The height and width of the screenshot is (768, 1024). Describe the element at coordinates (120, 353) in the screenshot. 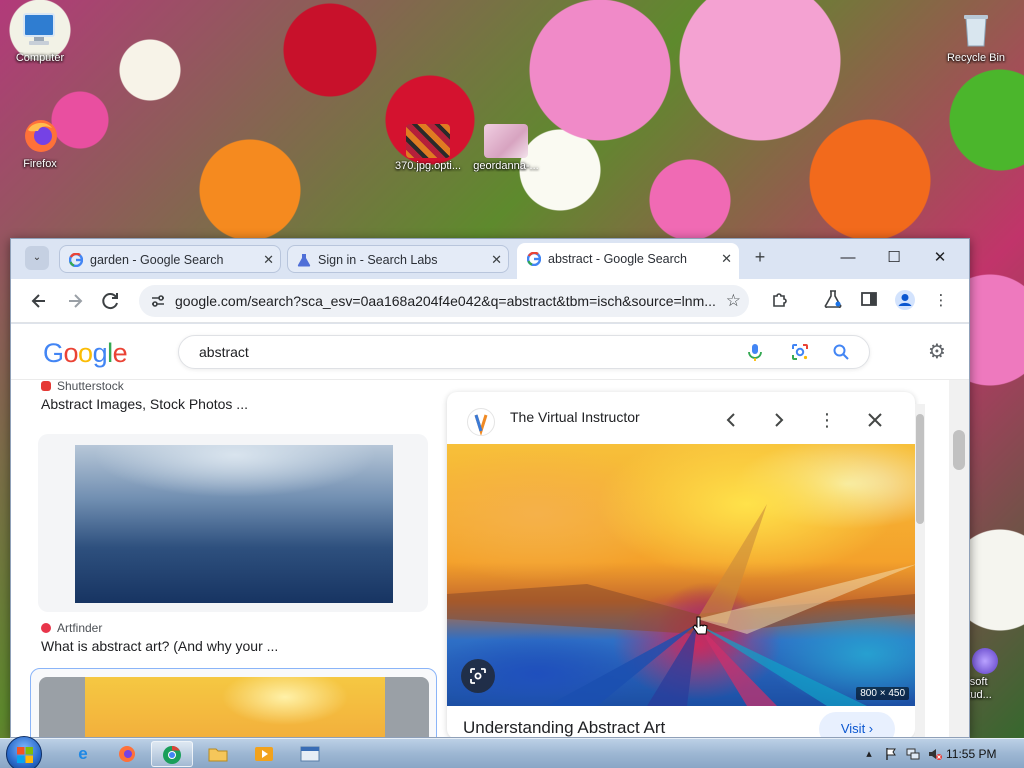

I see `logo-letter: e` at that location.